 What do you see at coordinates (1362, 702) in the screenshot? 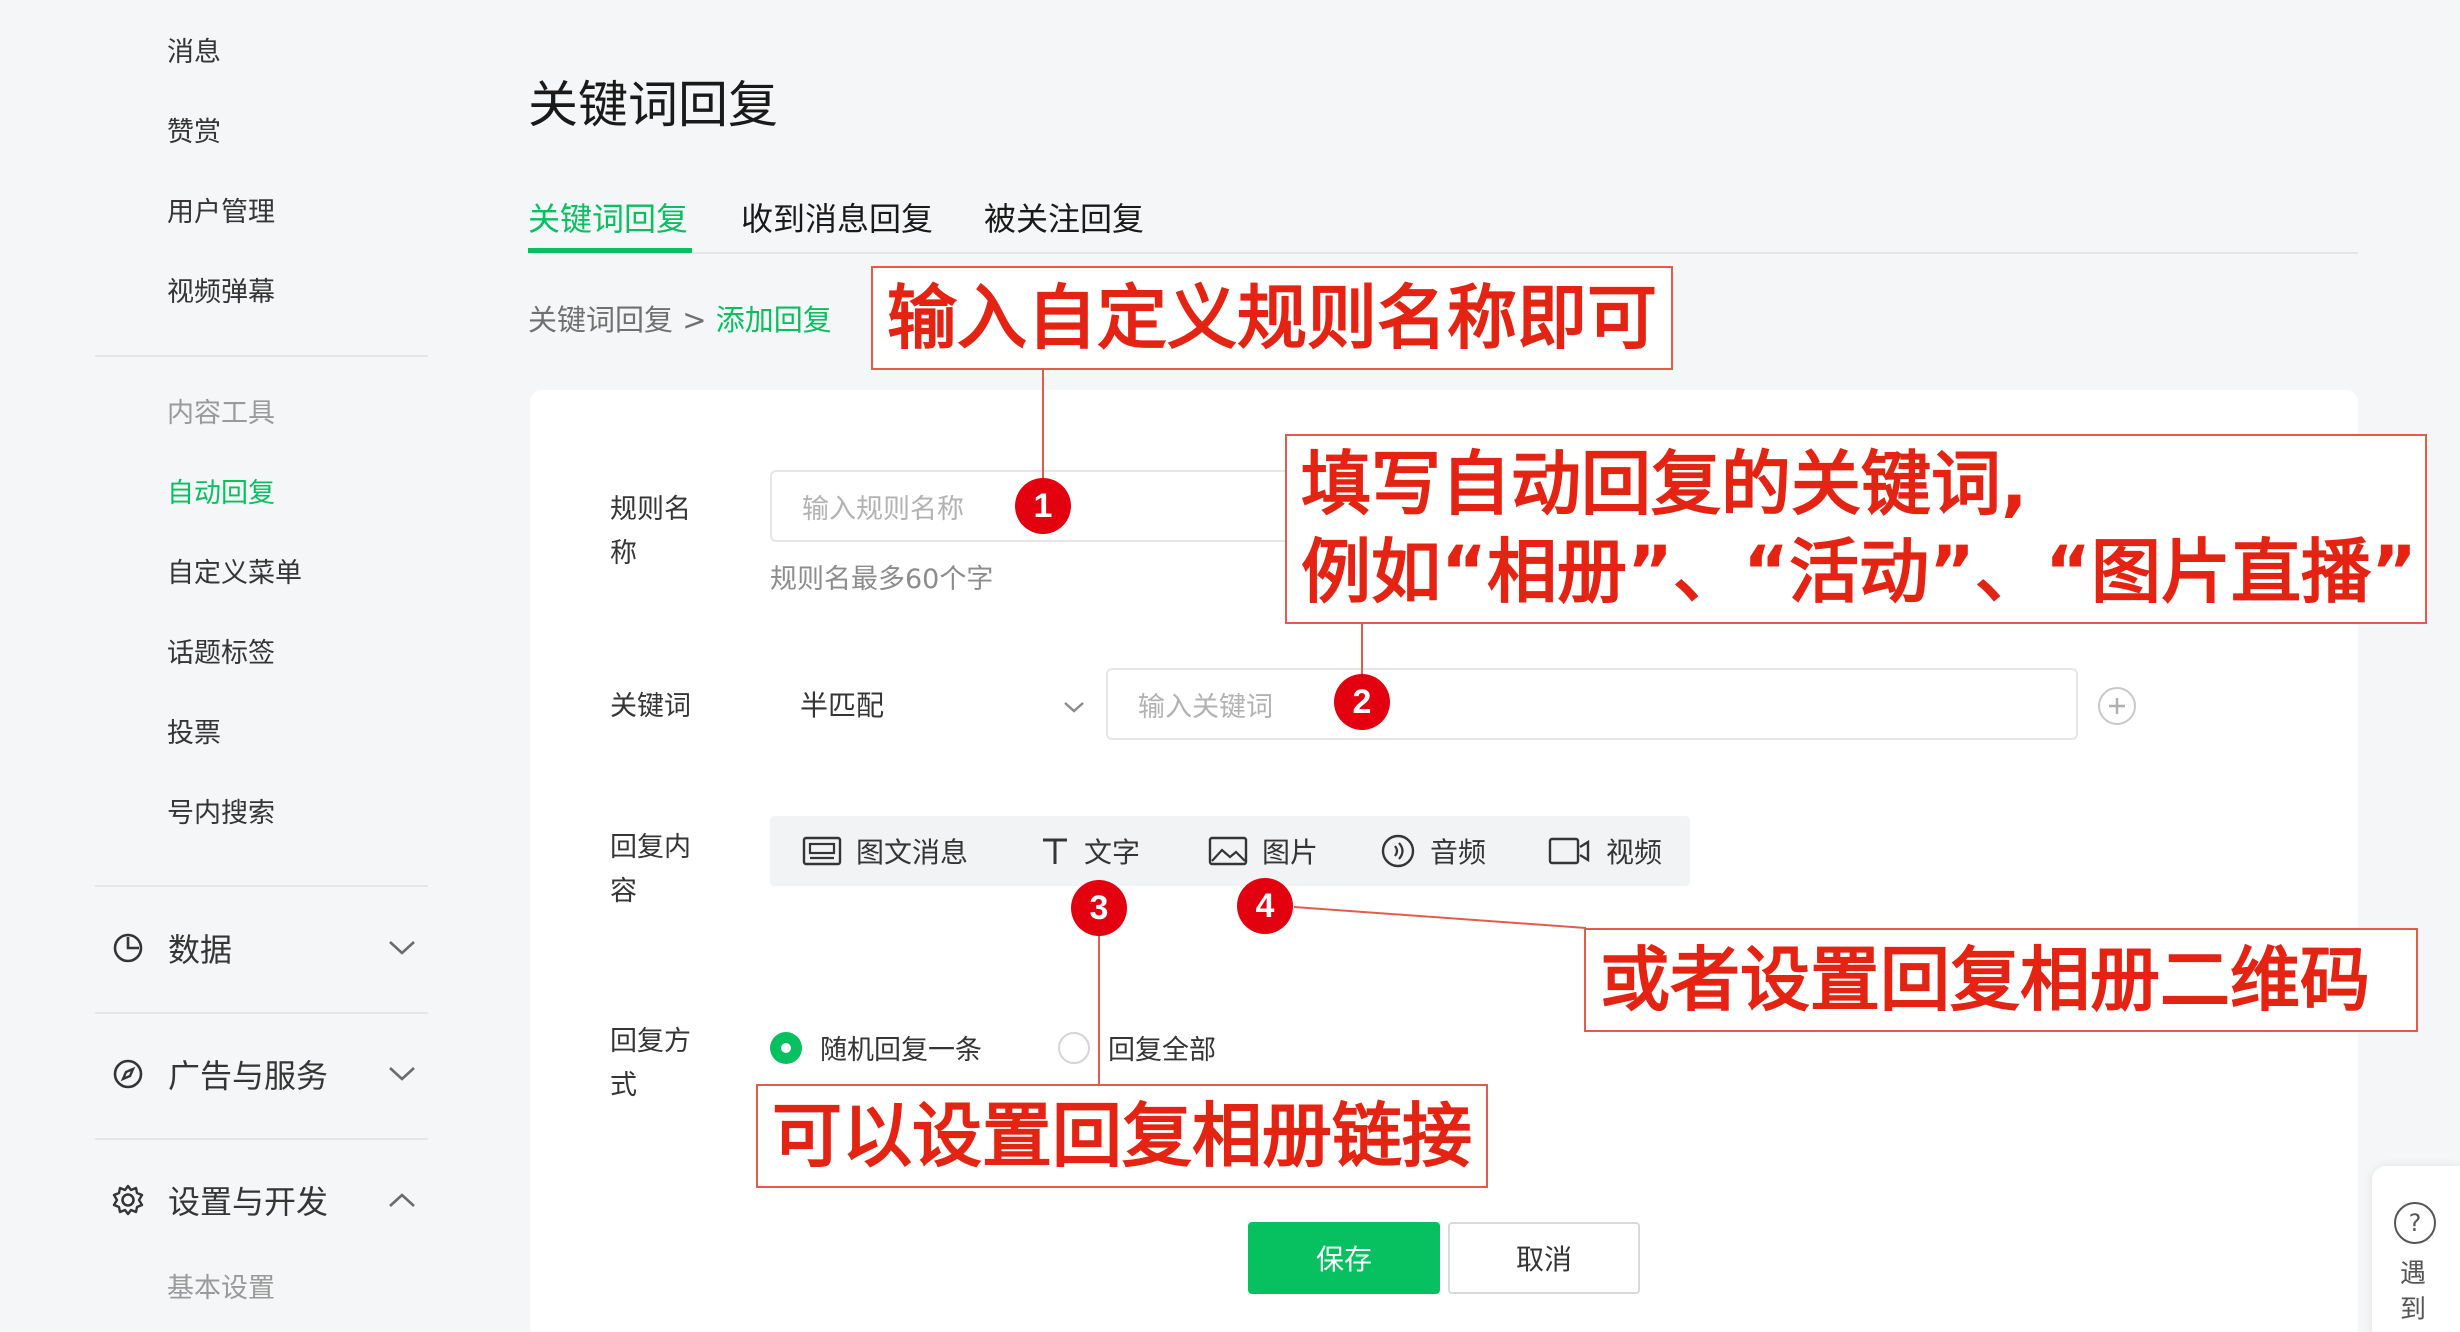
I see `annotation-badge-2: 2` at bounding box center [1362, 702].